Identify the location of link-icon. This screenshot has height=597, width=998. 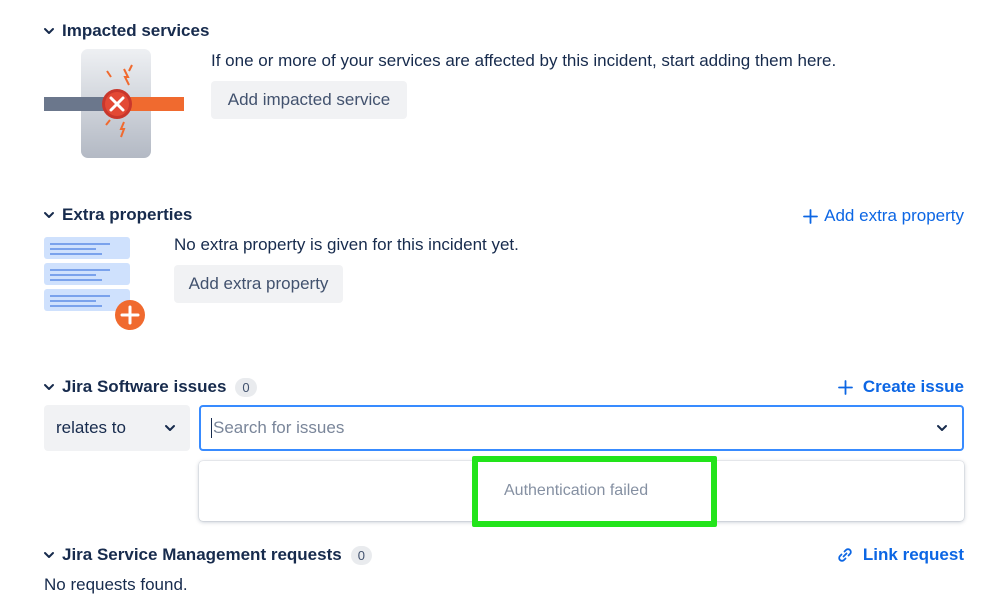
(845, 555).